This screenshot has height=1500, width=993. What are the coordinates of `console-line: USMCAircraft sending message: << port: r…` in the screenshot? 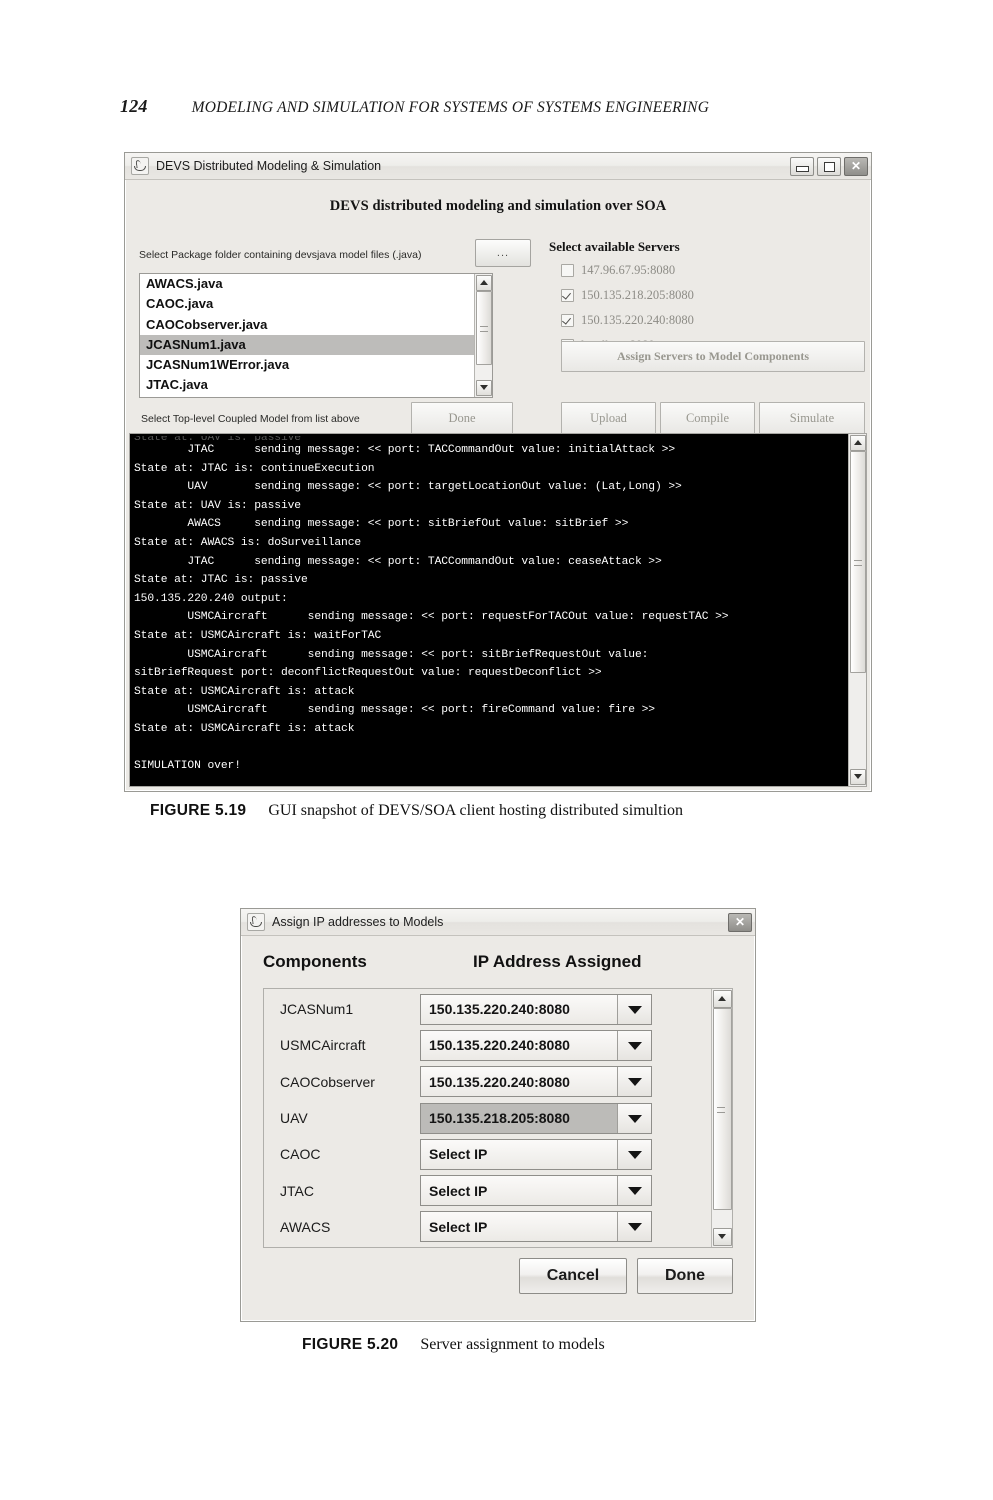 It's located at (431, 617).